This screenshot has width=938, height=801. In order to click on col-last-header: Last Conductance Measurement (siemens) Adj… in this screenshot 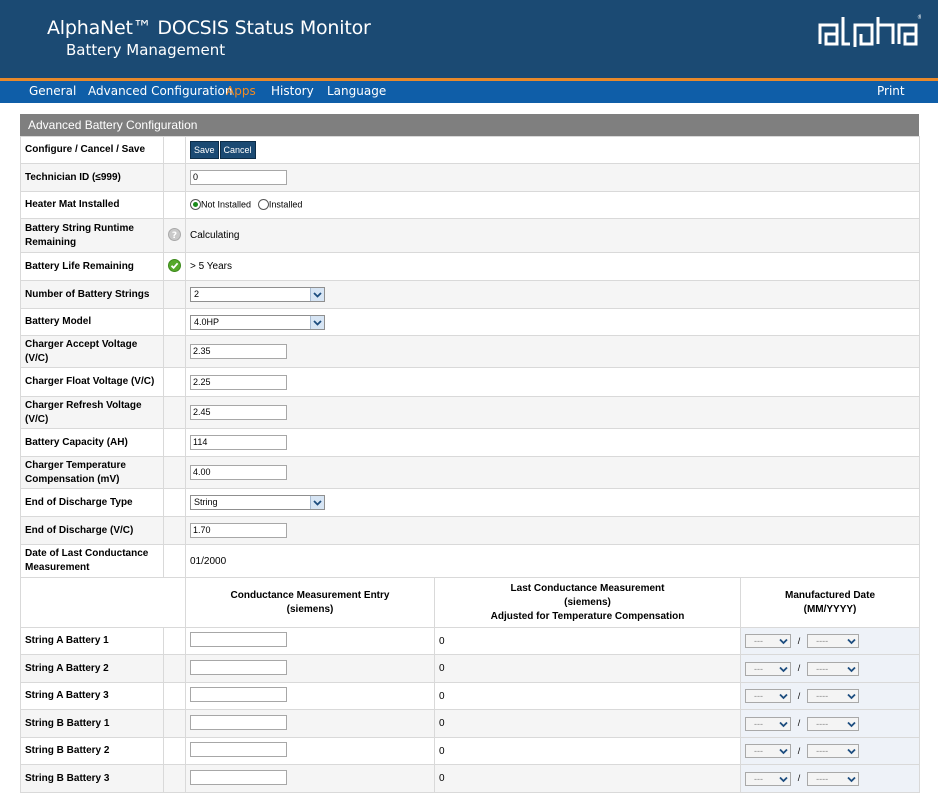, I will do `click(587, 602)`.